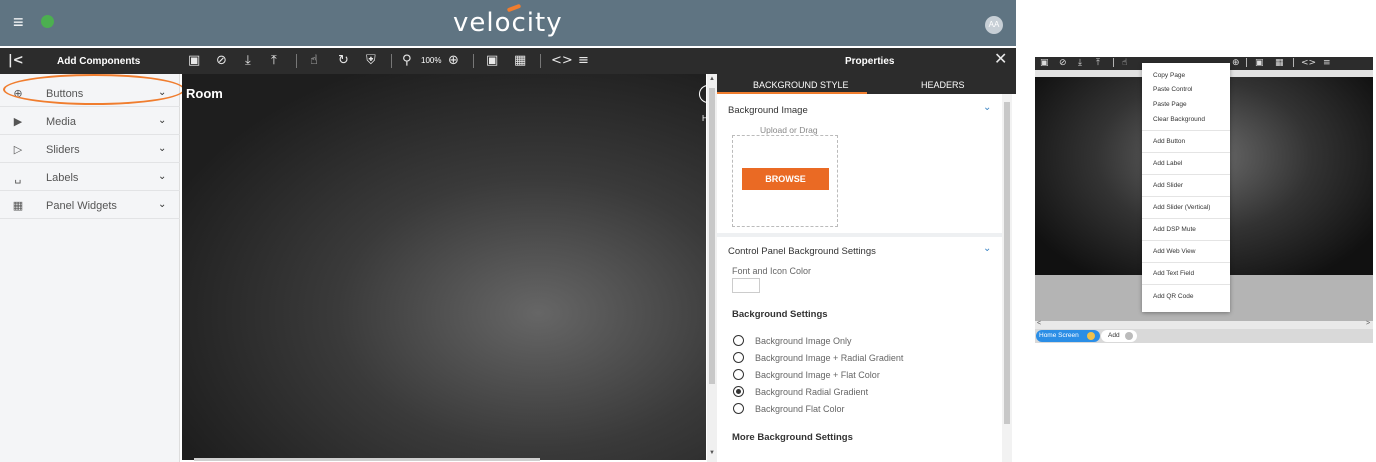 The width and height of the screenshot is (1376, 462). I want to click on refresh-icon: ↻, so click(343, 60).